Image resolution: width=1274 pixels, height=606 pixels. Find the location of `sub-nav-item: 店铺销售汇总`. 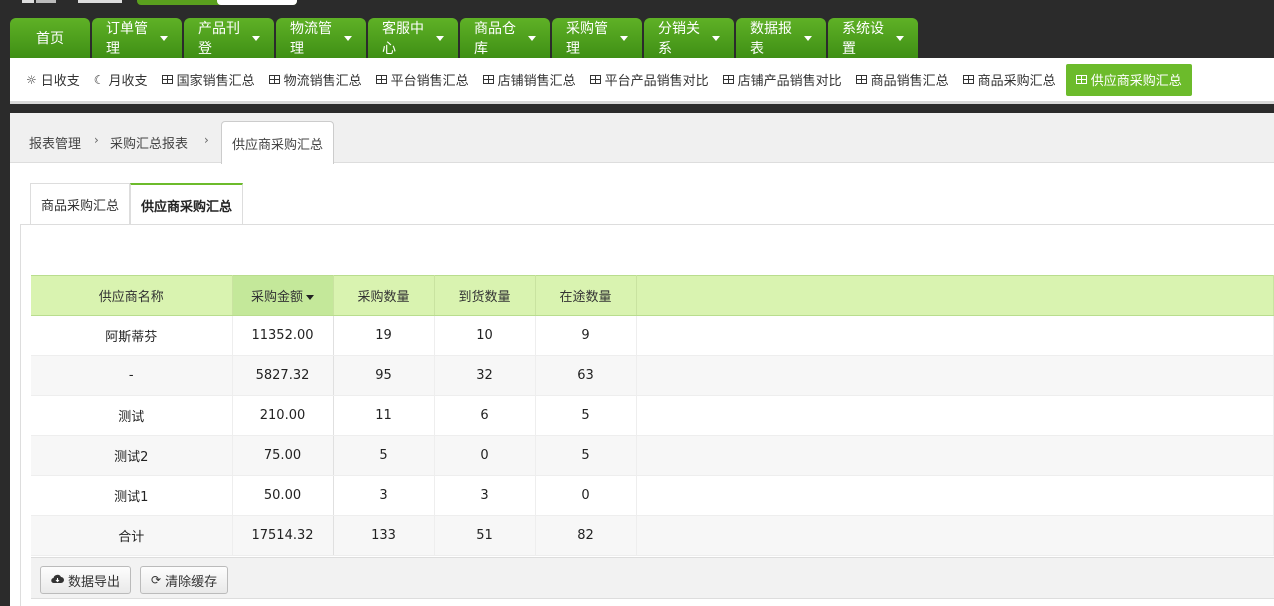

sub-nav-item: 店铺销售汇总 is located at coordinates (529, 80).